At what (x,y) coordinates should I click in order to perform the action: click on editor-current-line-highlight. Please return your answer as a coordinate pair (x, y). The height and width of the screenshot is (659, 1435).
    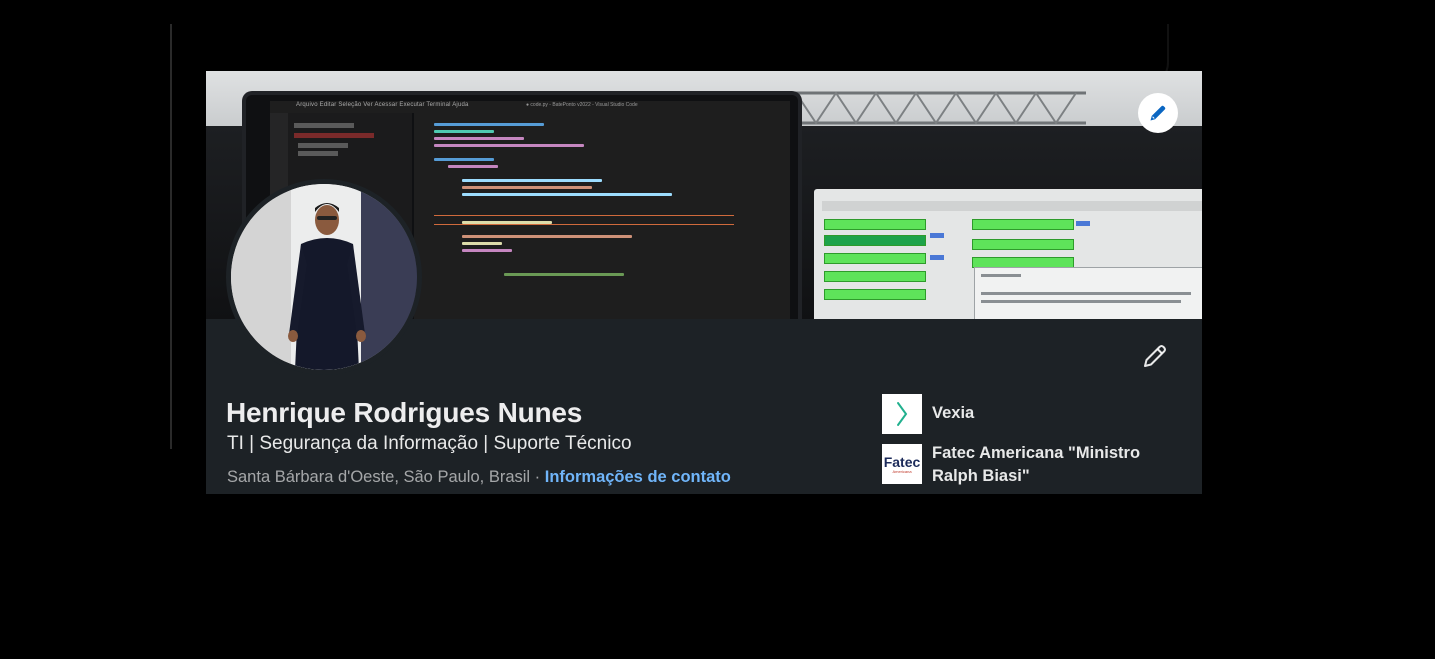
    Looking at the image, I should click on (584, 220).